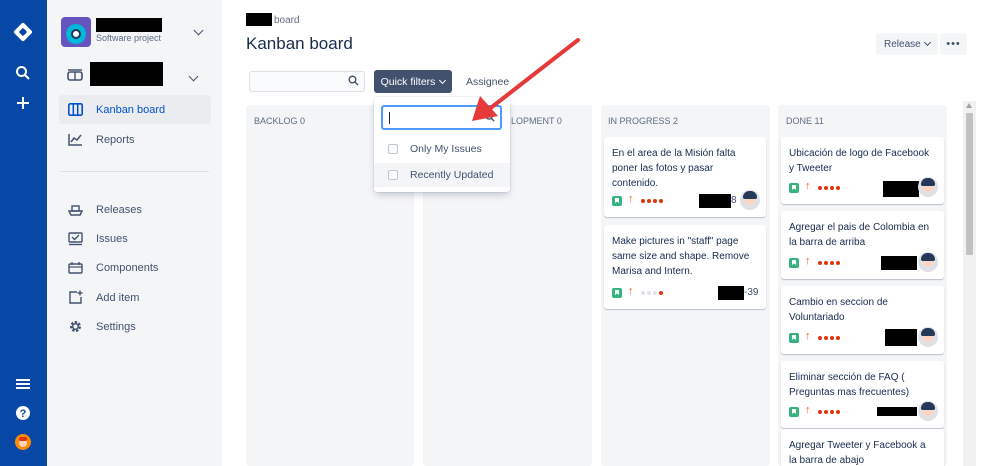 The width and height of the screenshot is (999, 466). I want to click on menu-icon, so click(23, 384).